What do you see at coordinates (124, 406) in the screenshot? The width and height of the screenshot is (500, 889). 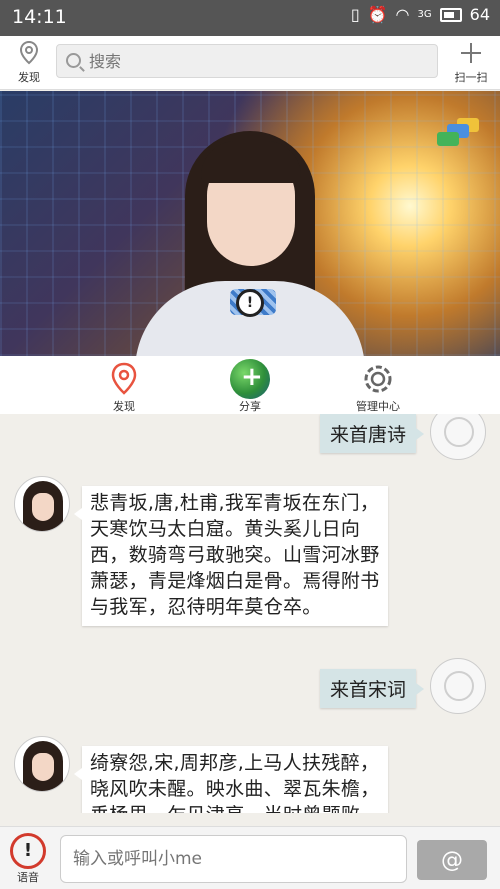 I see `tab-discover-label: 发现` at bounding box center [124, 406].